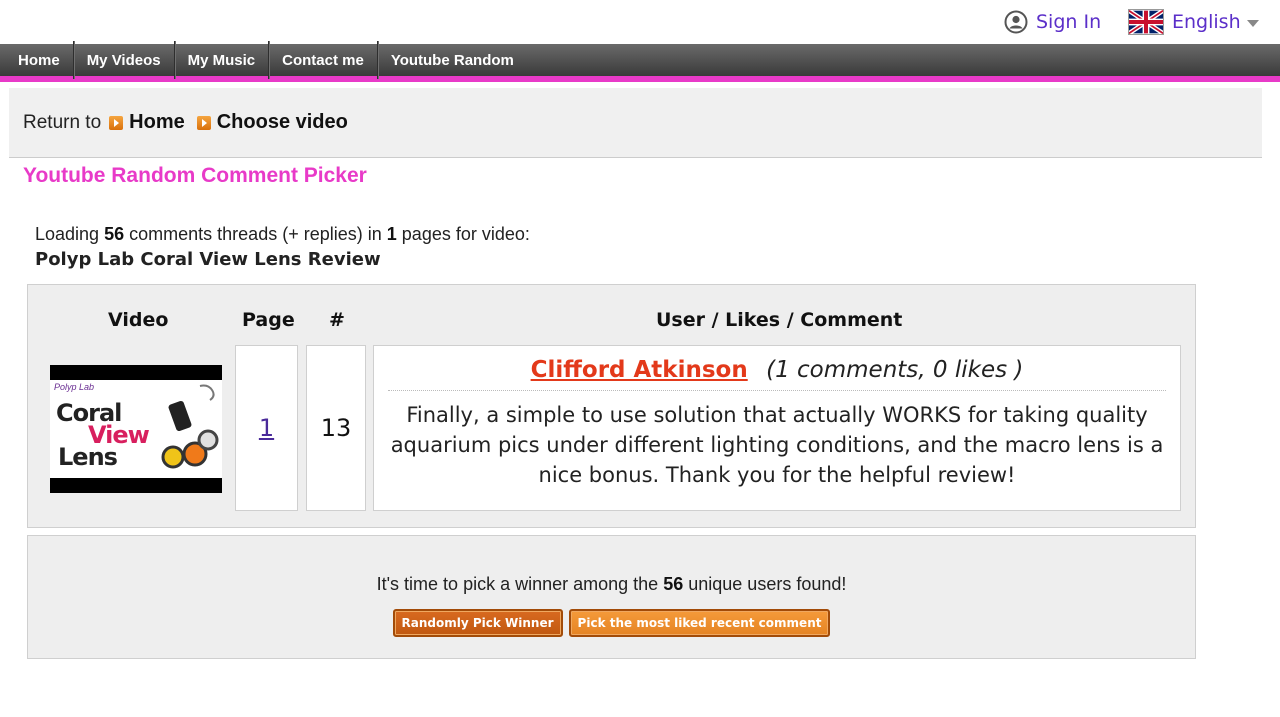  I want to click on column-header-video: Video, so click(138, 320).